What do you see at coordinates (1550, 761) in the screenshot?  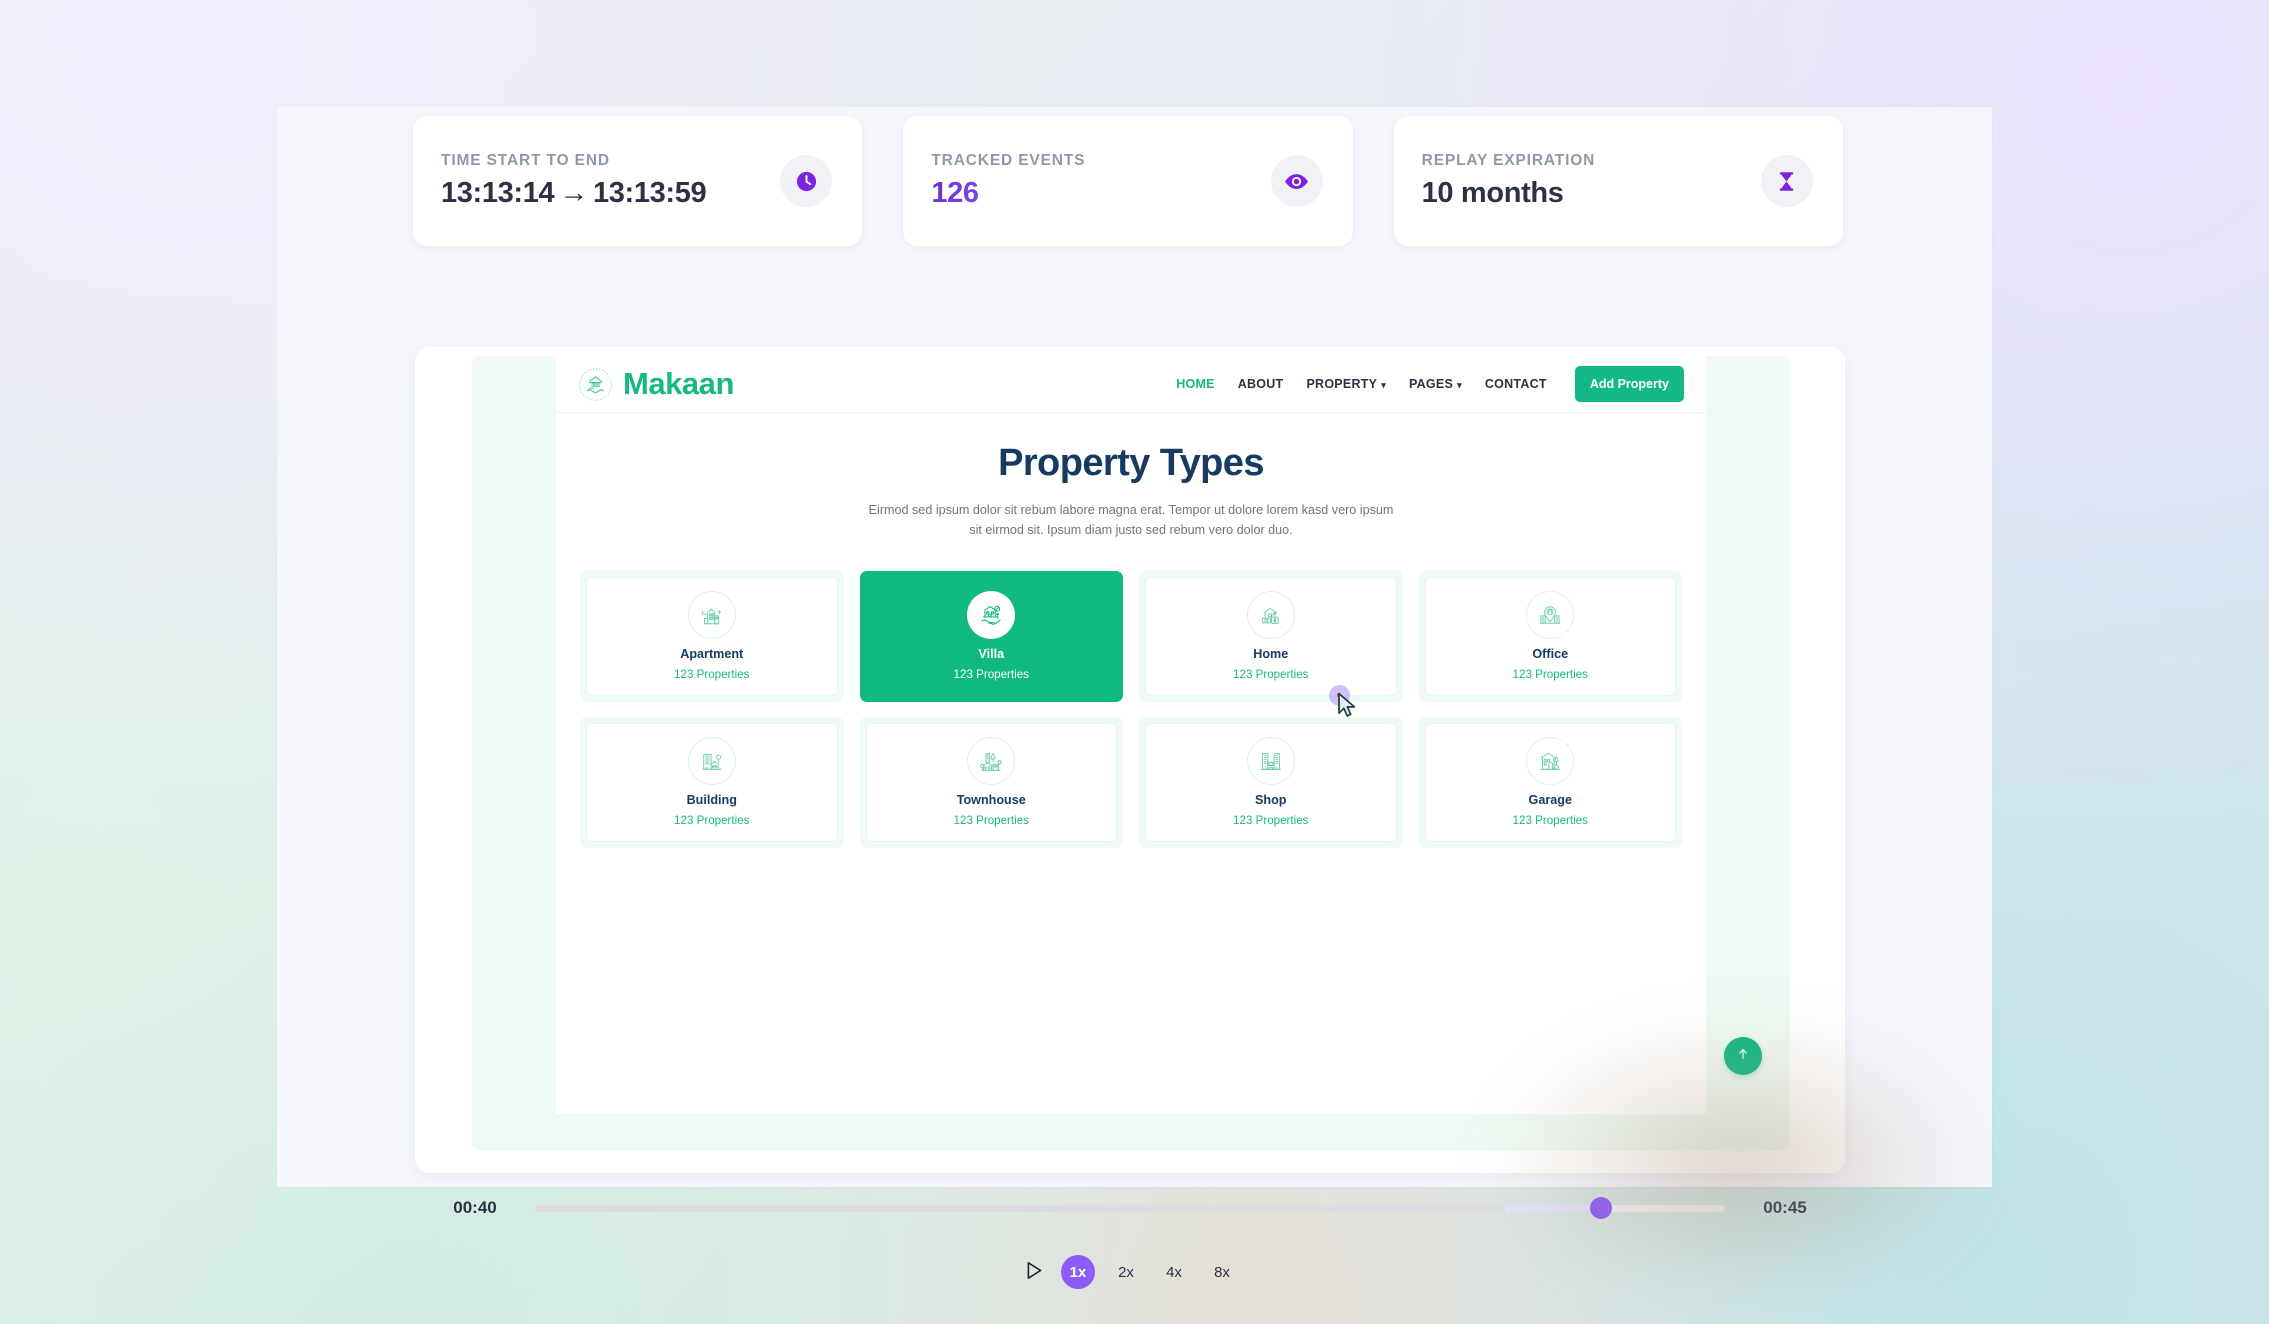 I see `garage-icon` at bounding box center [1550, 761].